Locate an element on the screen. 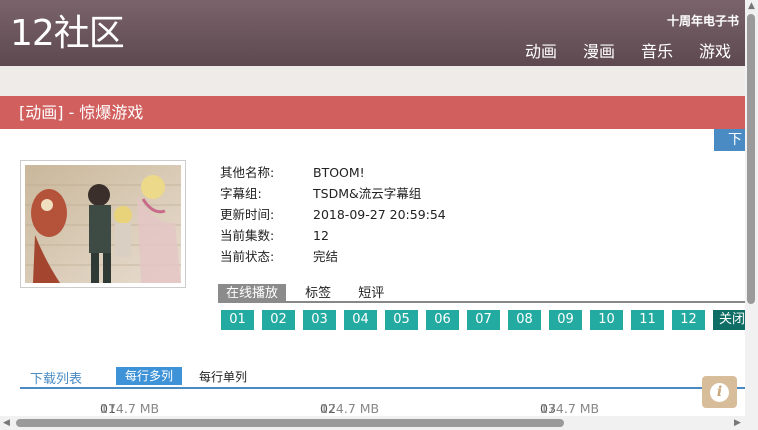 This screenshot has width=758, height=430. scroll-right-icon: ▶ is located at coordinates (737, 423).